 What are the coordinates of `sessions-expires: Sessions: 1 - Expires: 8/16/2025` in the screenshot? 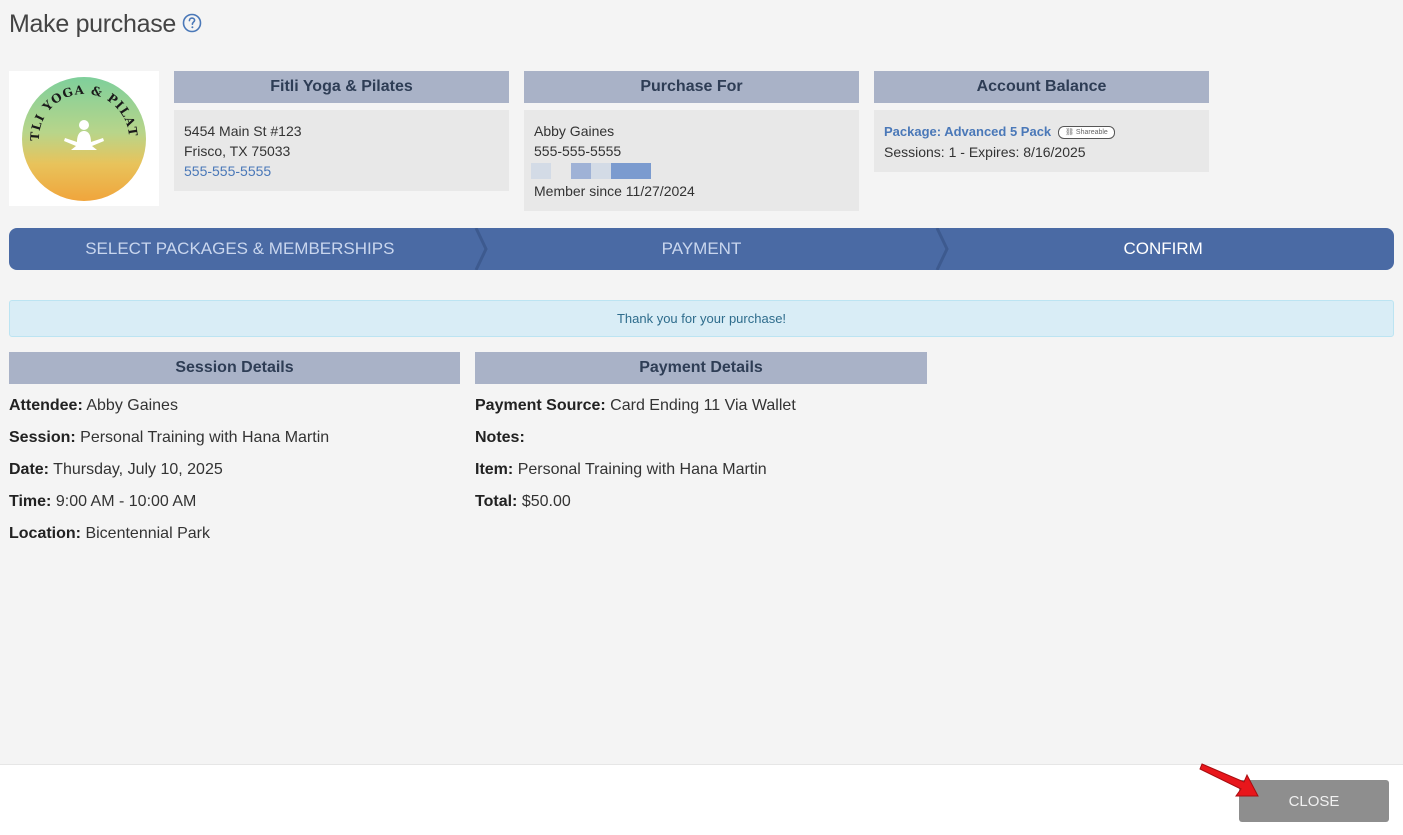 It's located at (985, 152).